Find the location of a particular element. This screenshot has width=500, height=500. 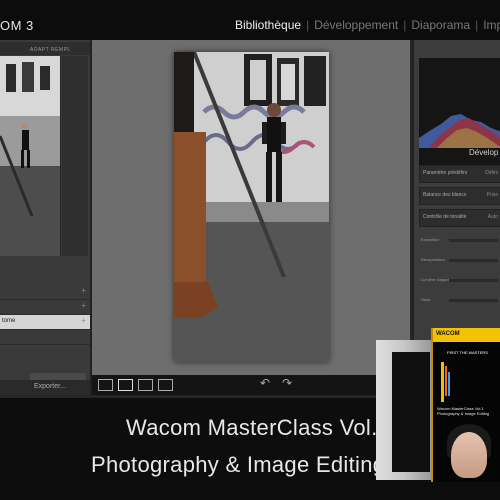

recovery-label: Récupération is located at coordinates (433, 259).